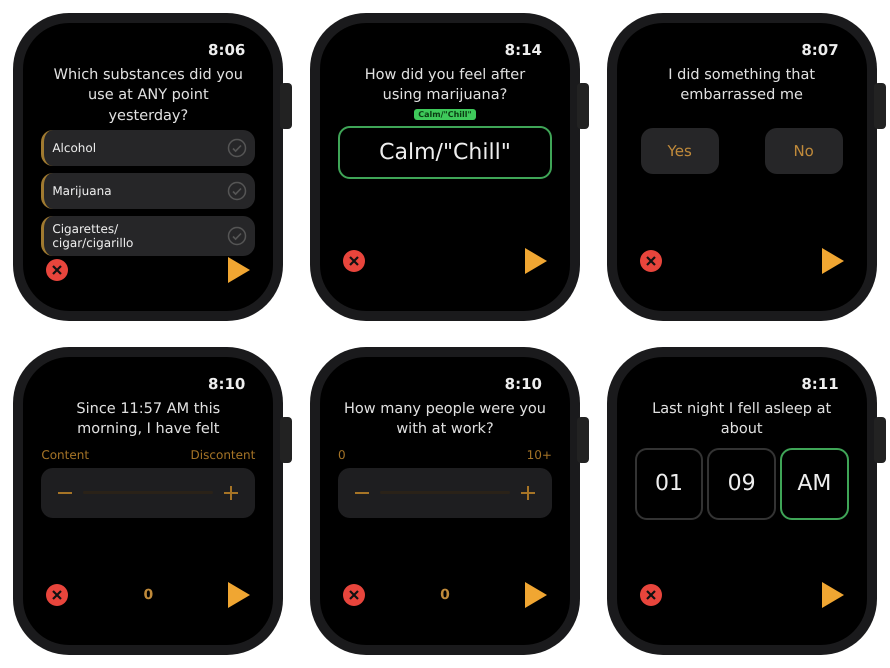  I want to click on option-row: Marijuana, so click(148, 190).